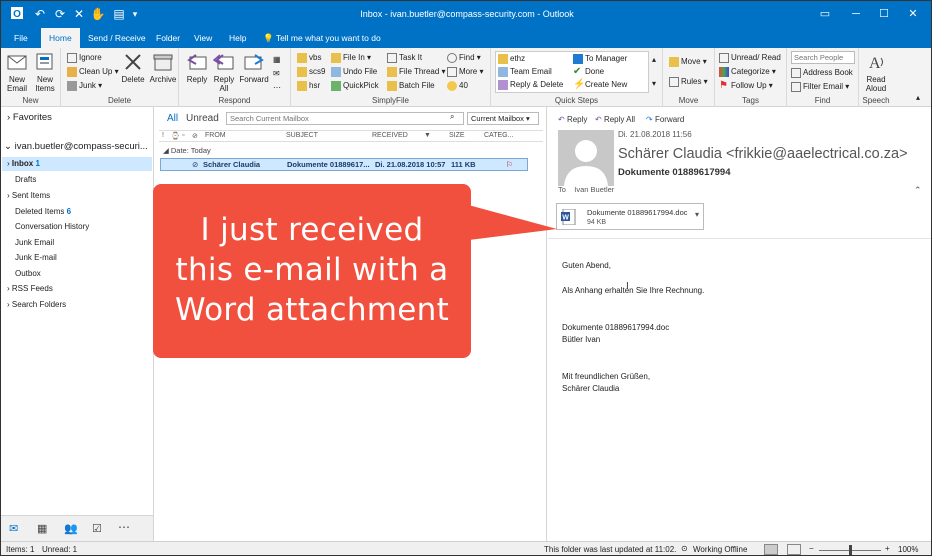  I want to click on close-icon: ✕, so click(913, 14).